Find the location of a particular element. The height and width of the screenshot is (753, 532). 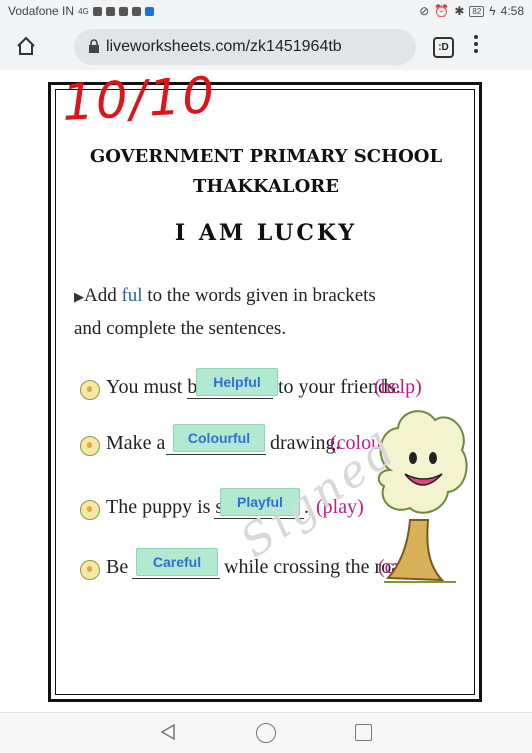

browser-toolbar: liveworksheets.com/zk1451964tb :D is located at coordinates (266, 47).